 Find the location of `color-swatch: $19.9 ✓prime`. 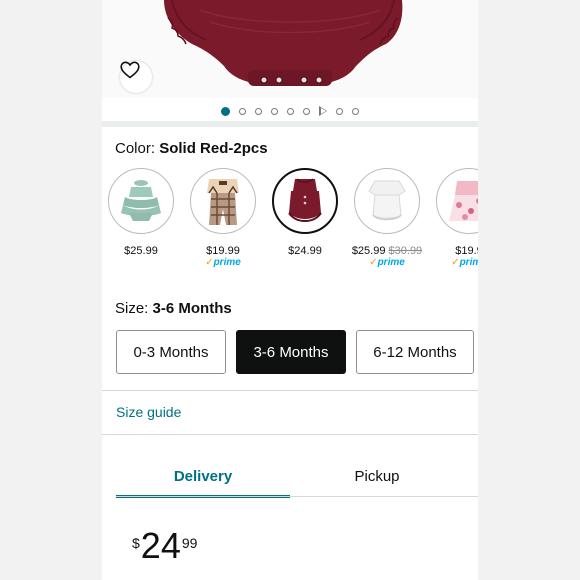

color-swatch: $19.9 ✓prime is located at coordinates (456, 223).